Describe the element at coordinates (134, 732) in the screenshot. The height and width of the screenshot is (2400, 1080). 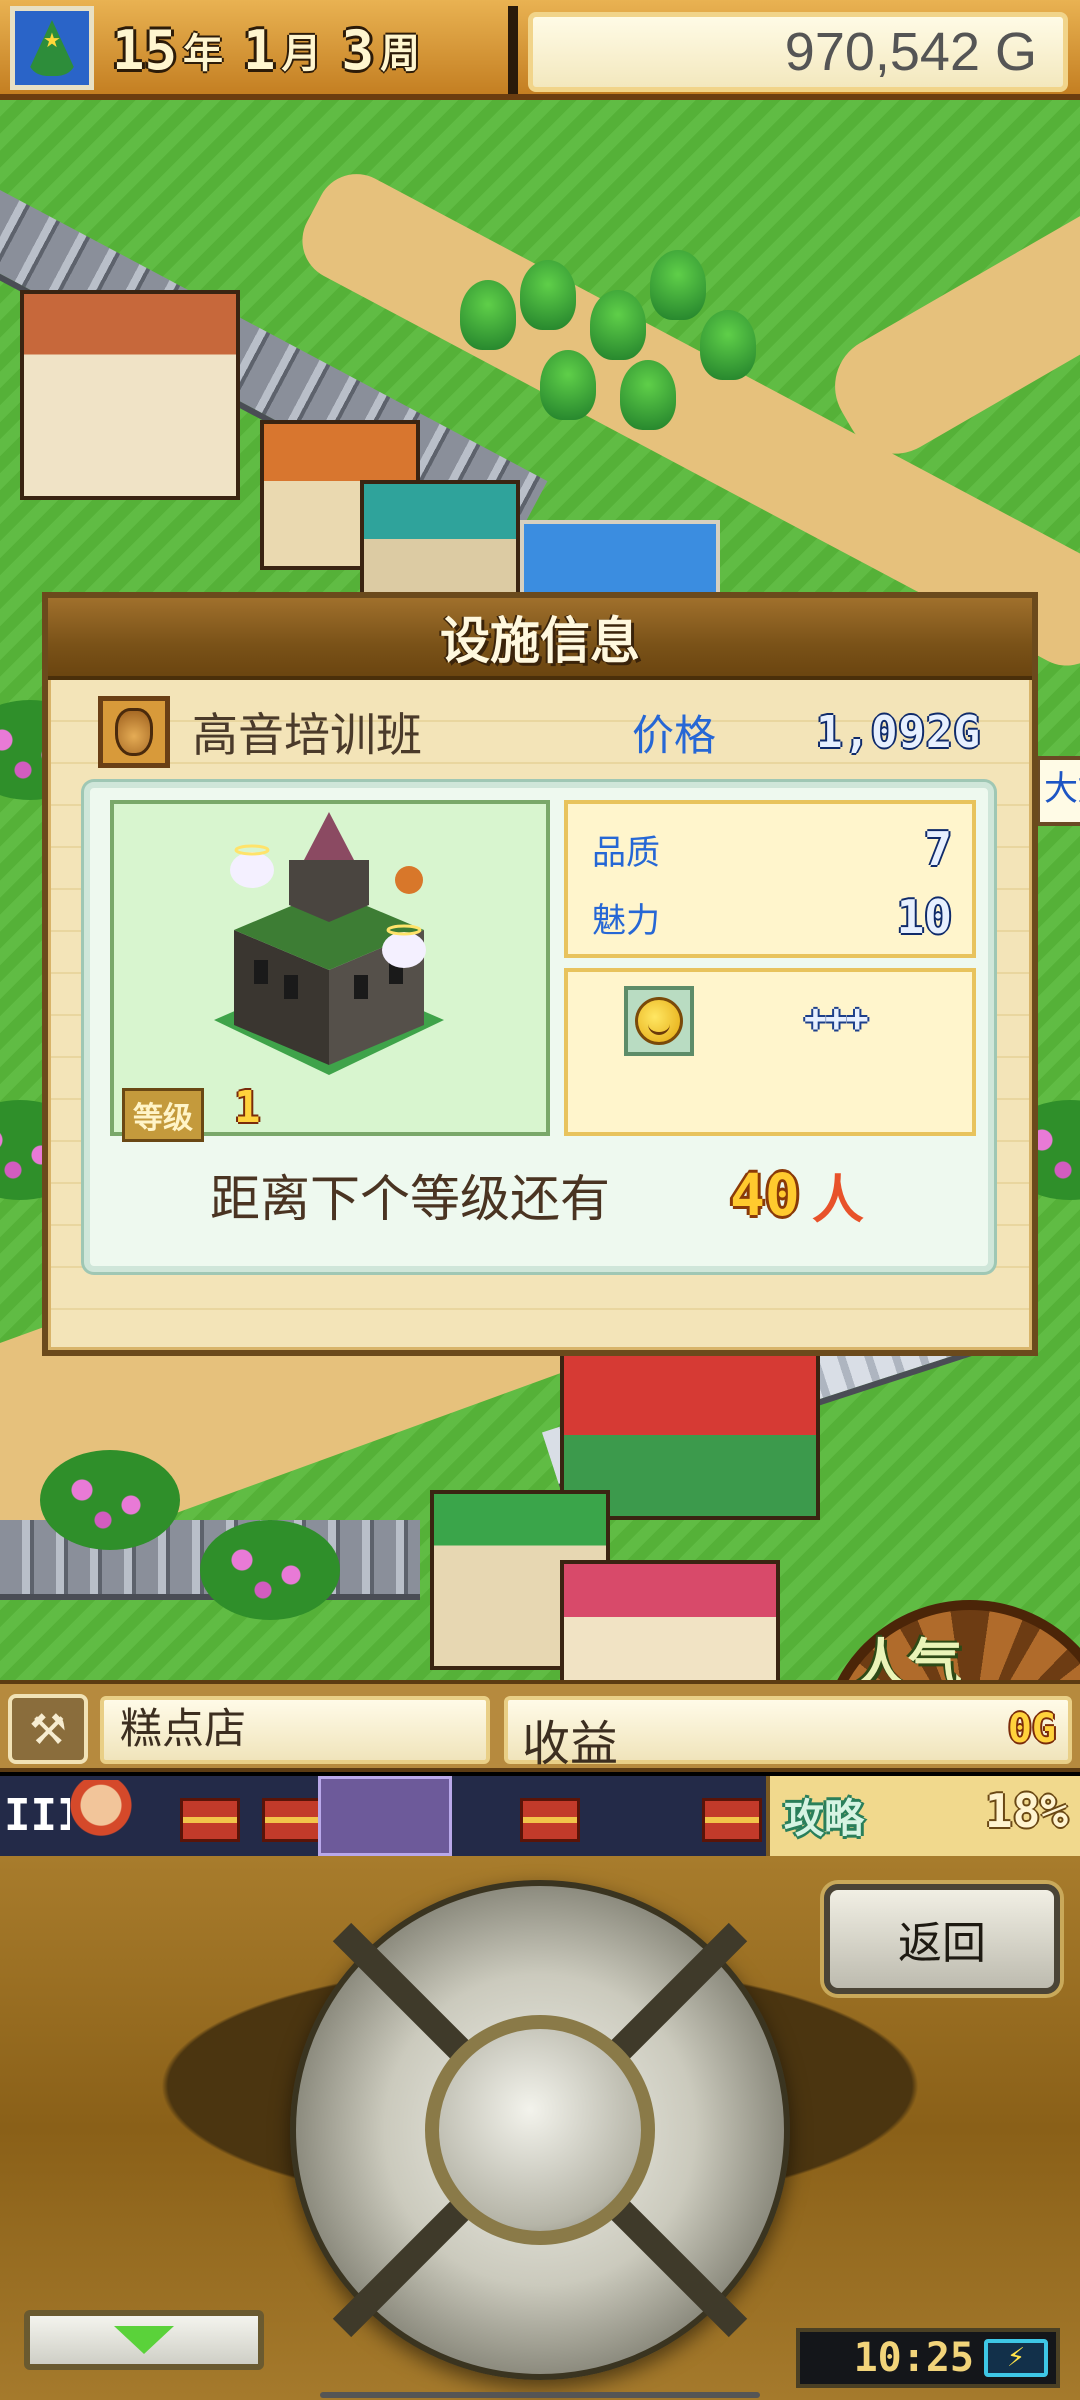
I see `pot-icon` at that location.